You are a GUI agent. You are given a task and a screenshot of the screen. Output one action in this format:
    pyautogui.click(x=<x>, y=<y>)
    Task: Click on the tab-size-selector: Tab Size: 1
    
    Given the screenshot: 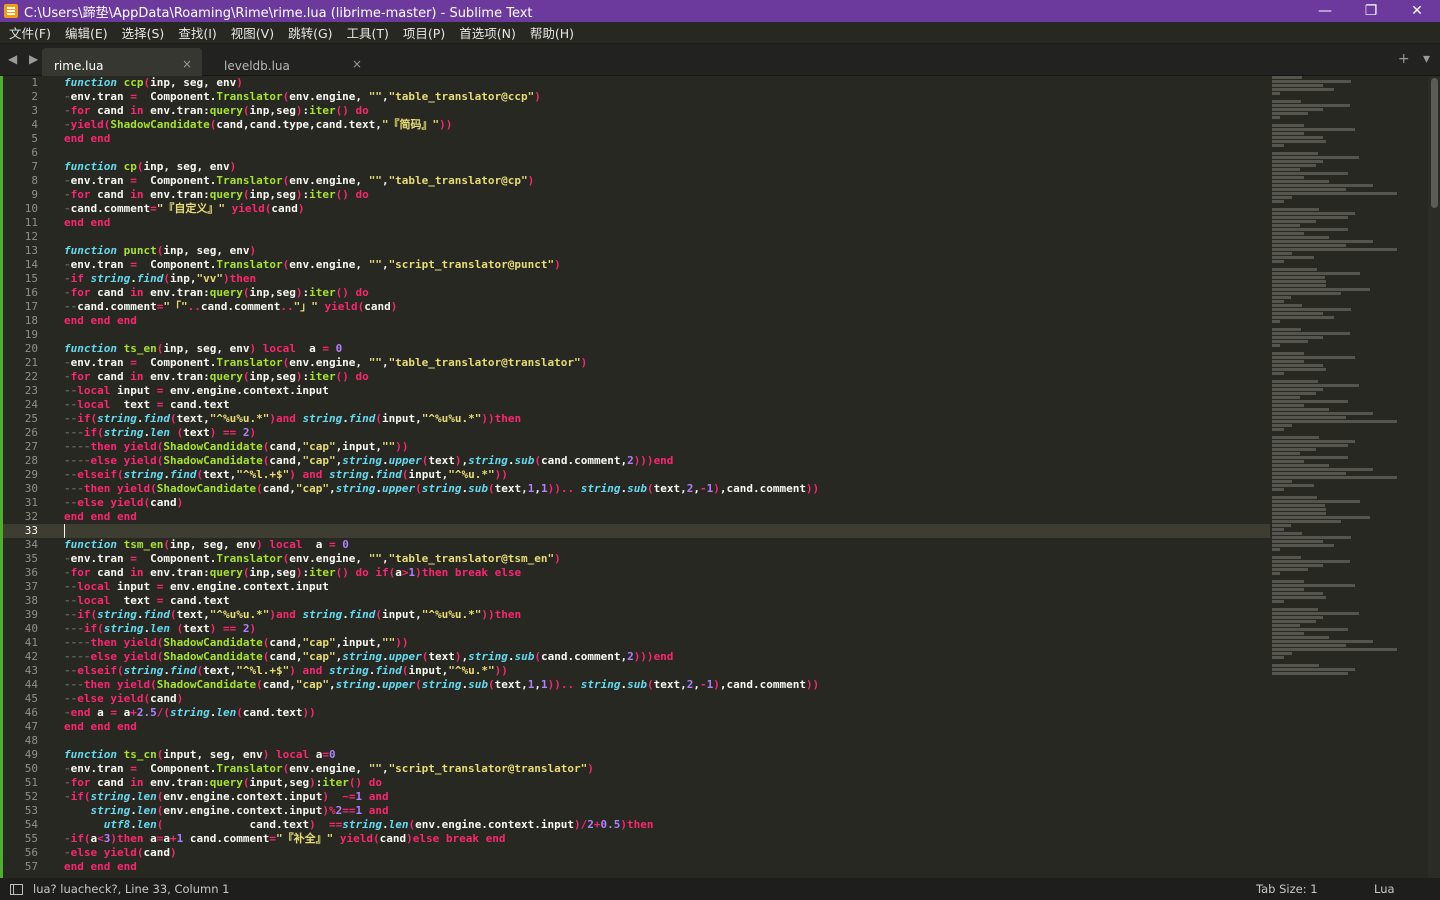 What is the action you would take?
    pyautogui.click(x=1315, y=889)
    